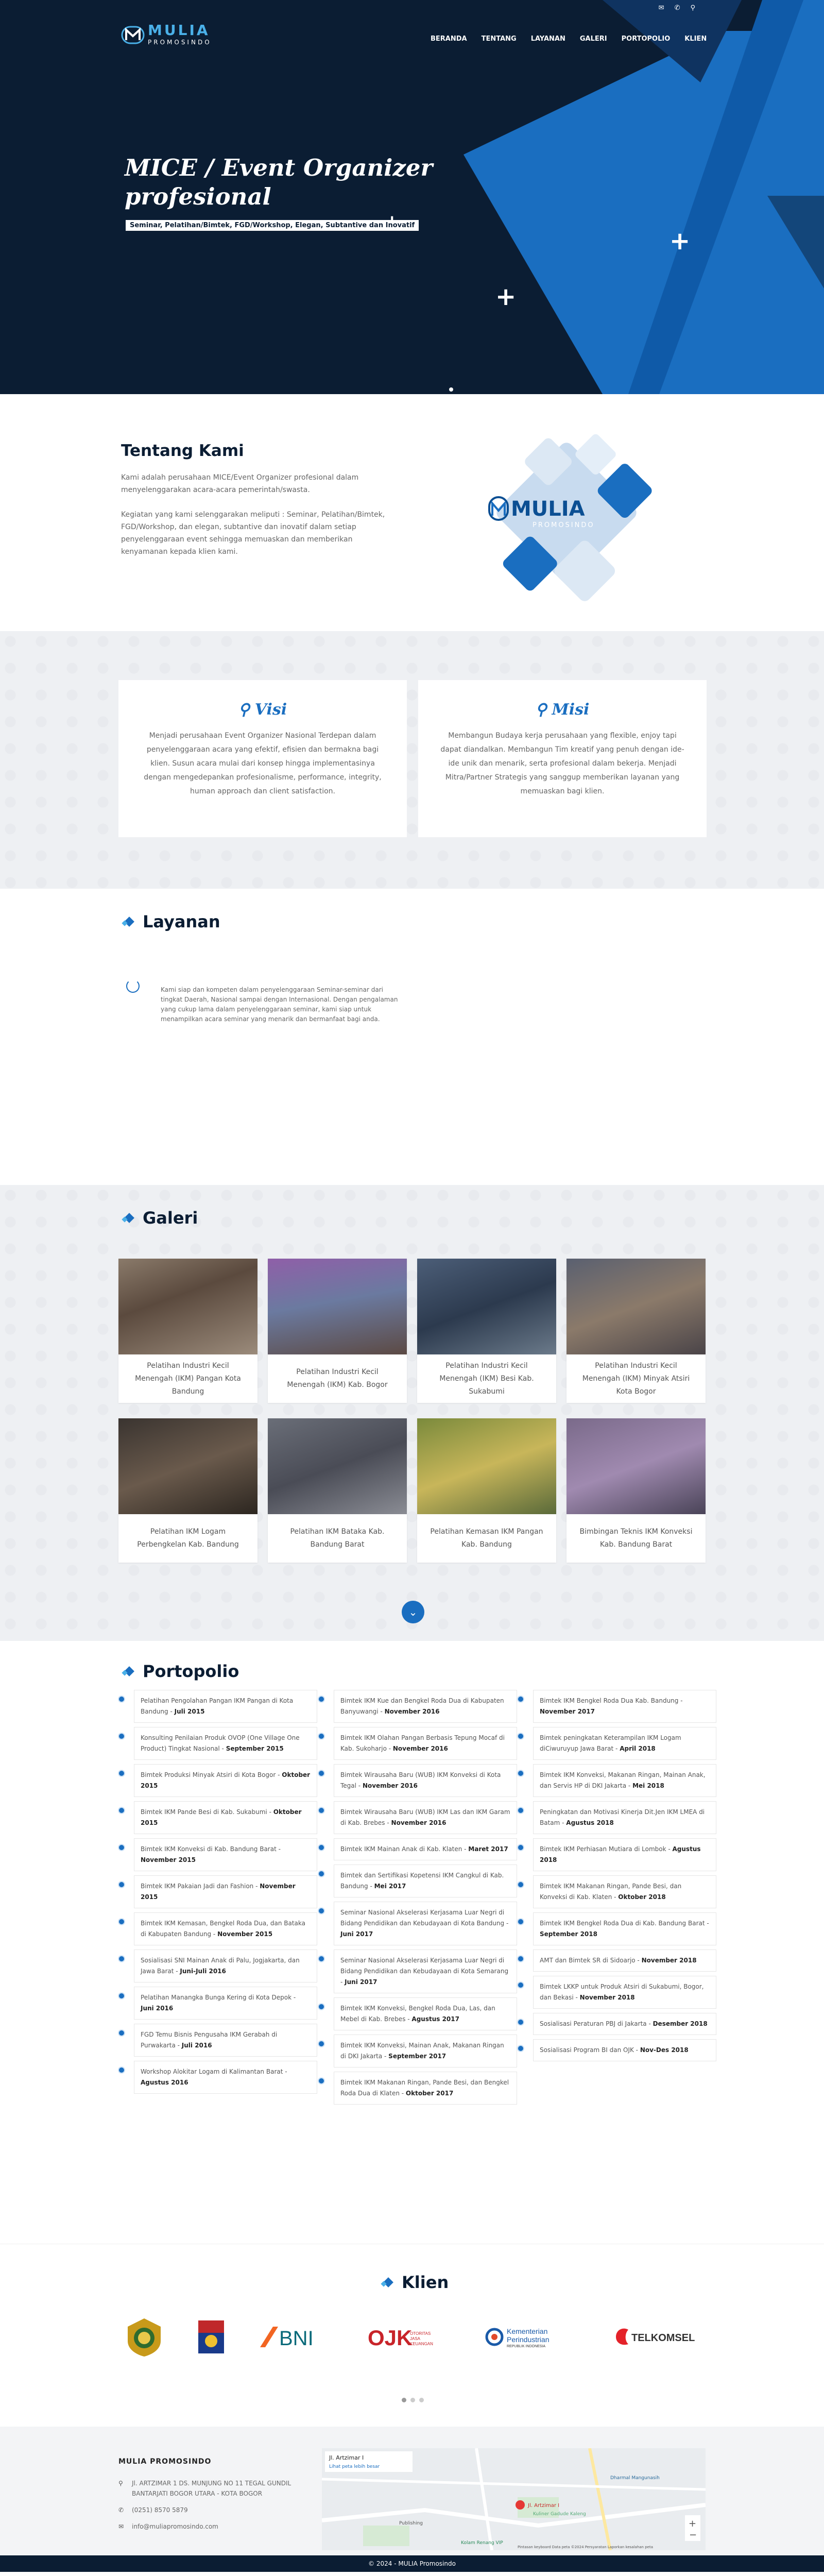  What do you see at coordinates (133, 35) in the screenshot?
I see `logo-mark-icon` at bounding box center [133, 35].